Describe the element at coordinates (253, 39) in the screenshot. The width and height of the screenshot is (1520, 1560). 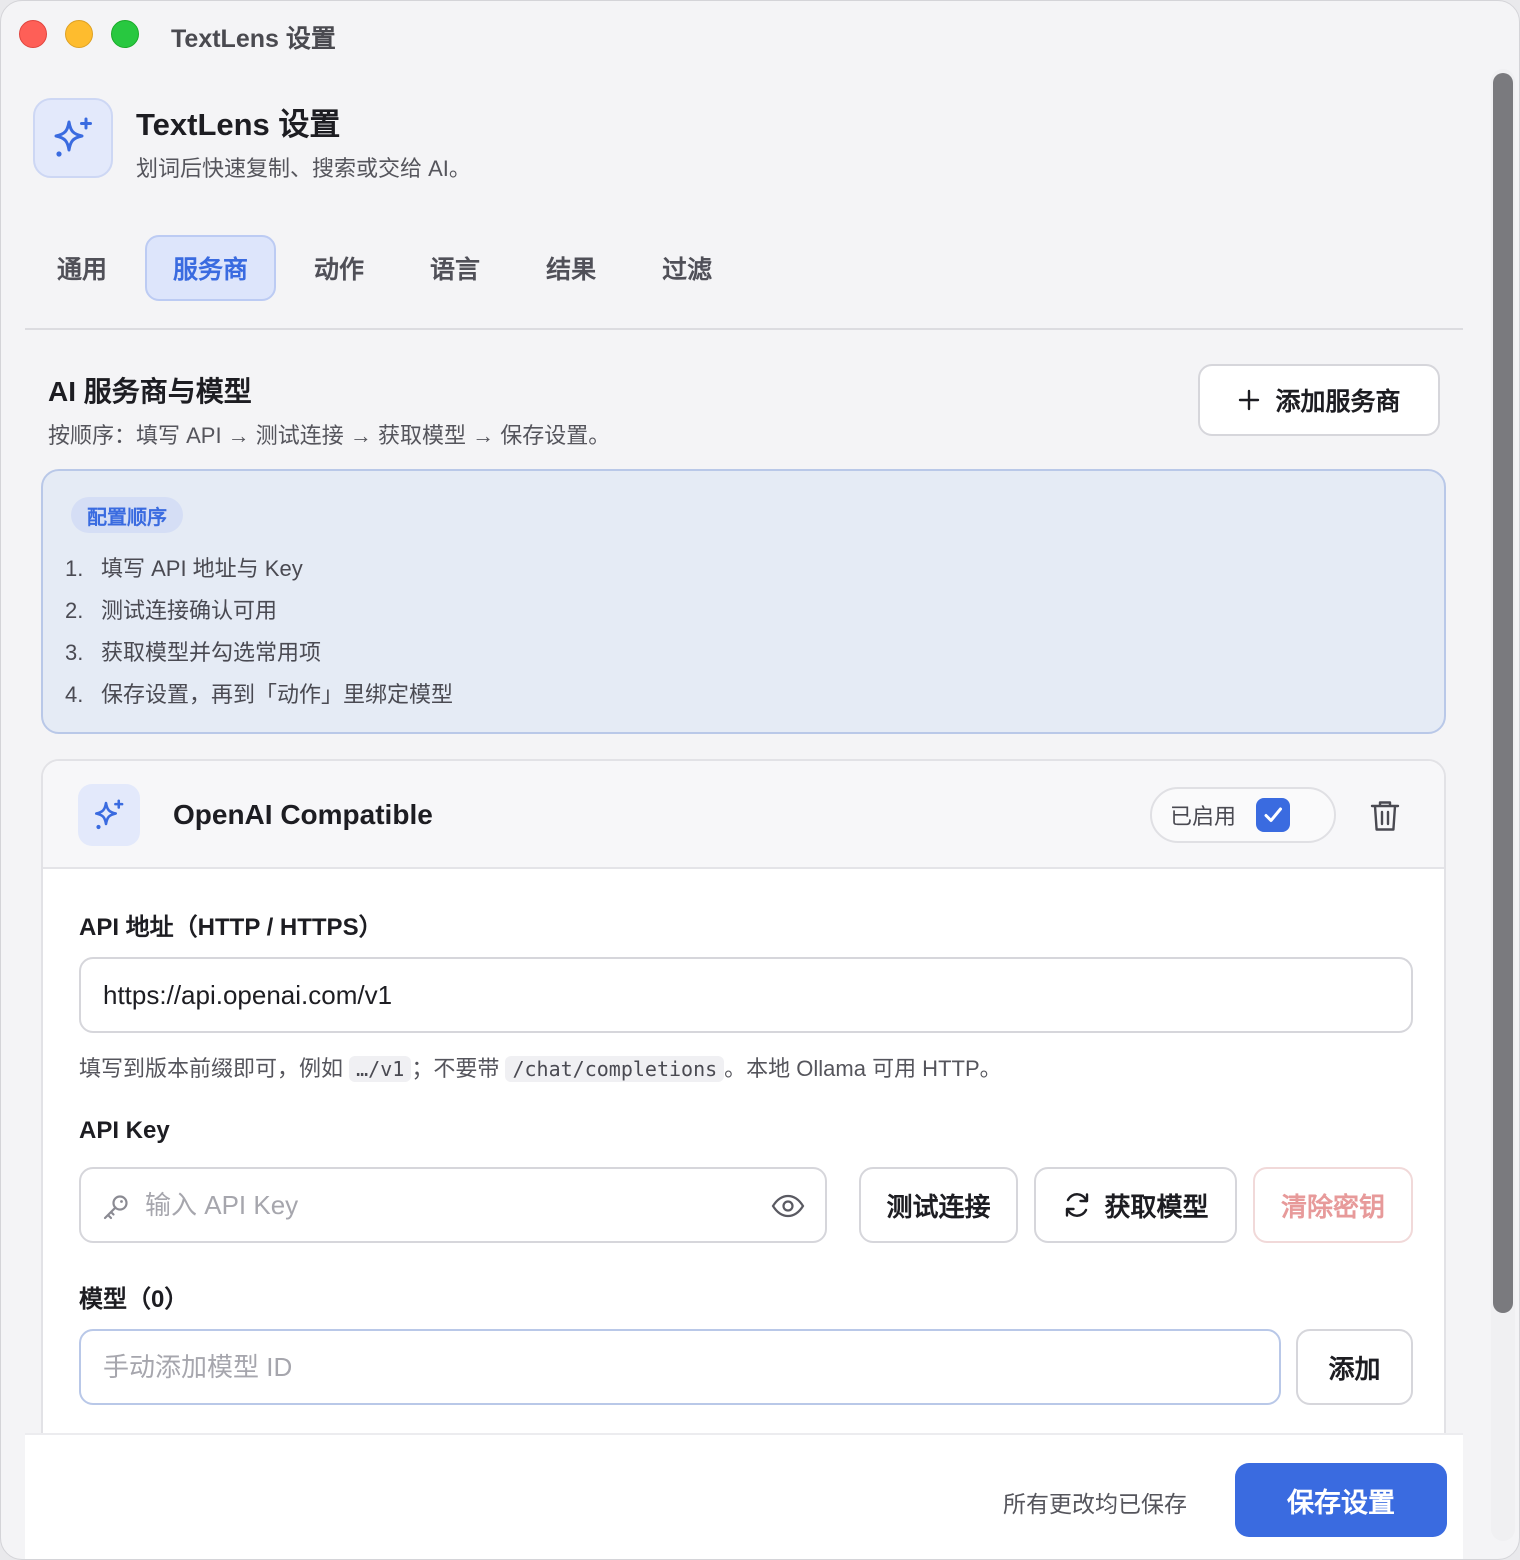
I see `window-title: TextLens 设置` at that location.